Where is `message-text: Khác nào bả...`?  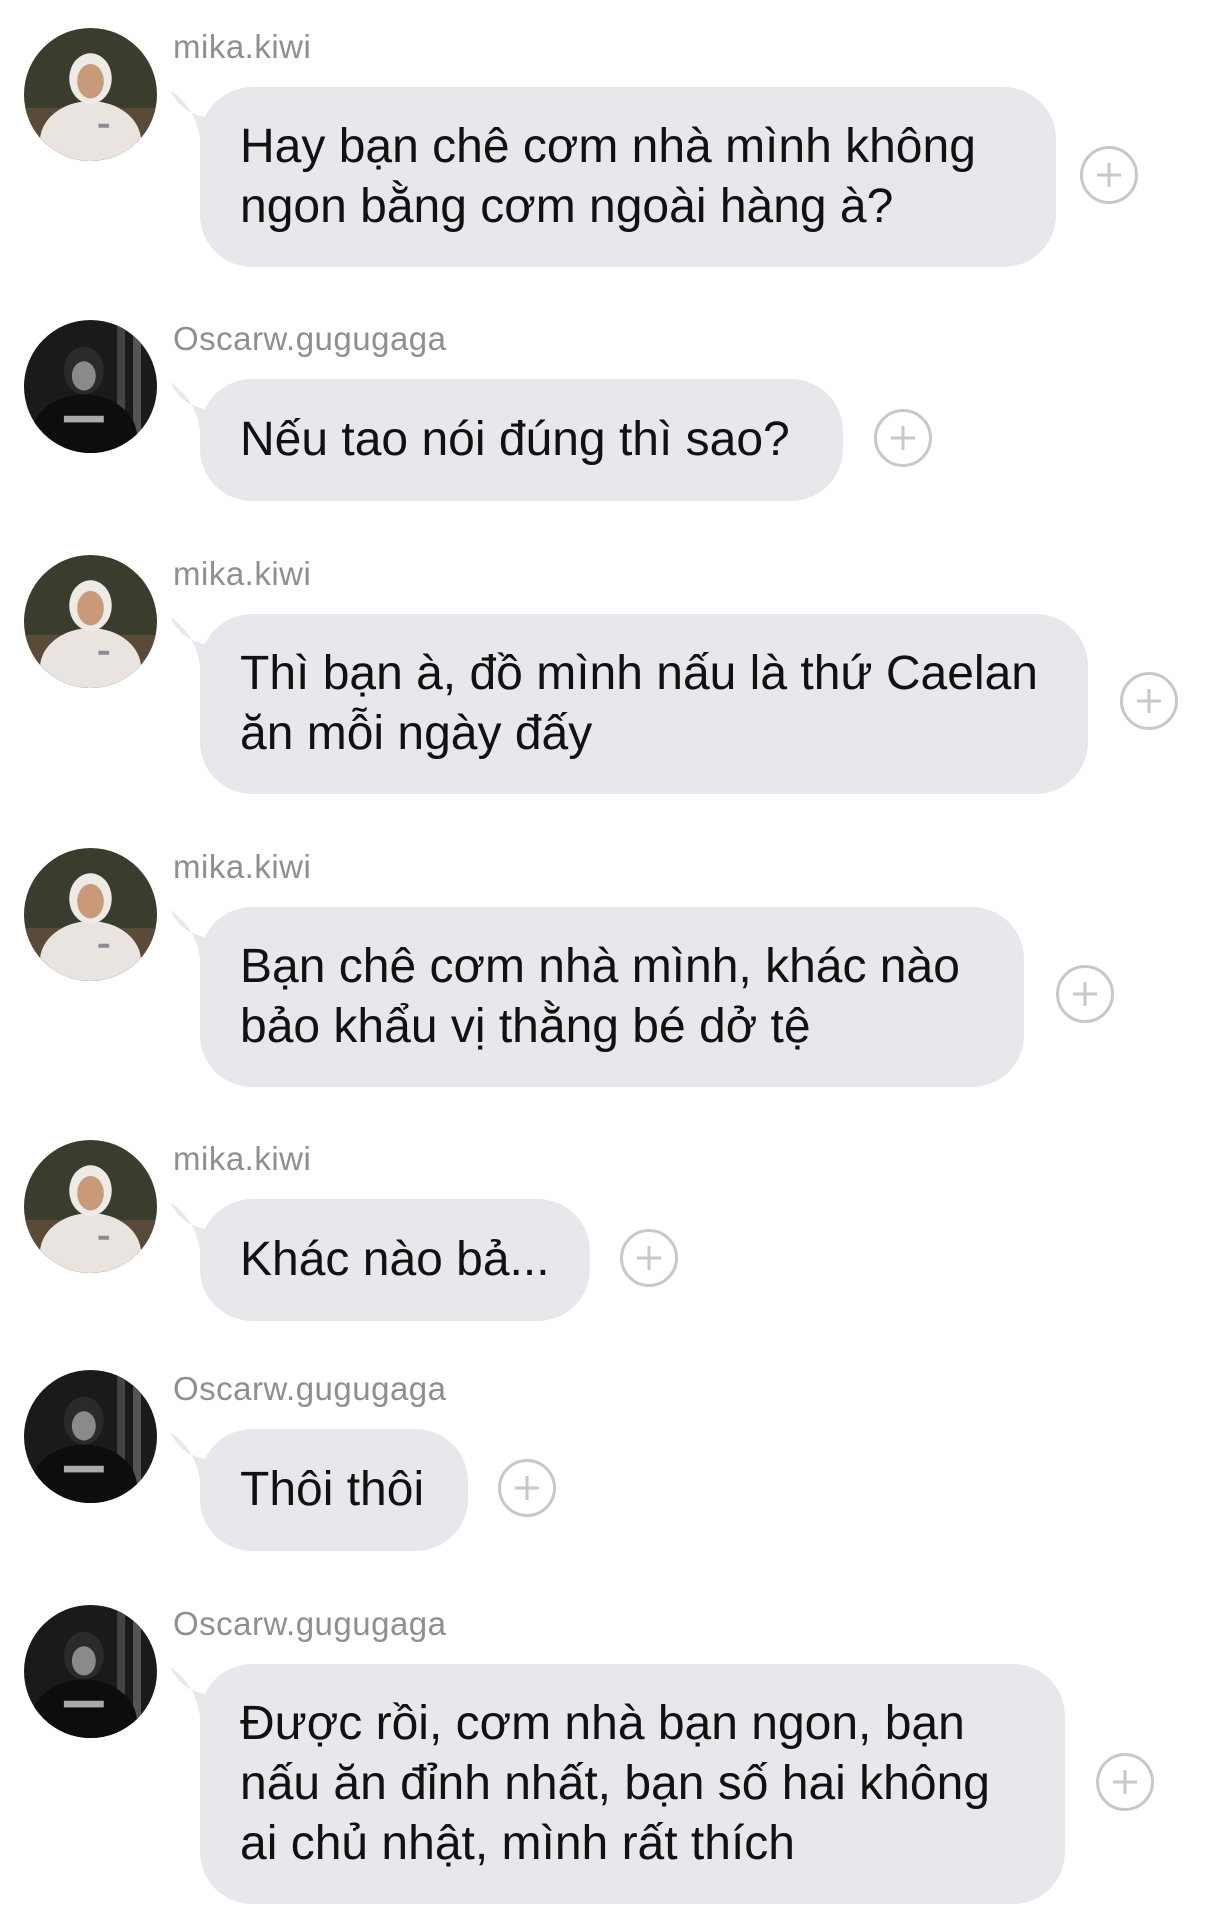
message-text: Khác nào bả... is located at coordinates (395, 1259).